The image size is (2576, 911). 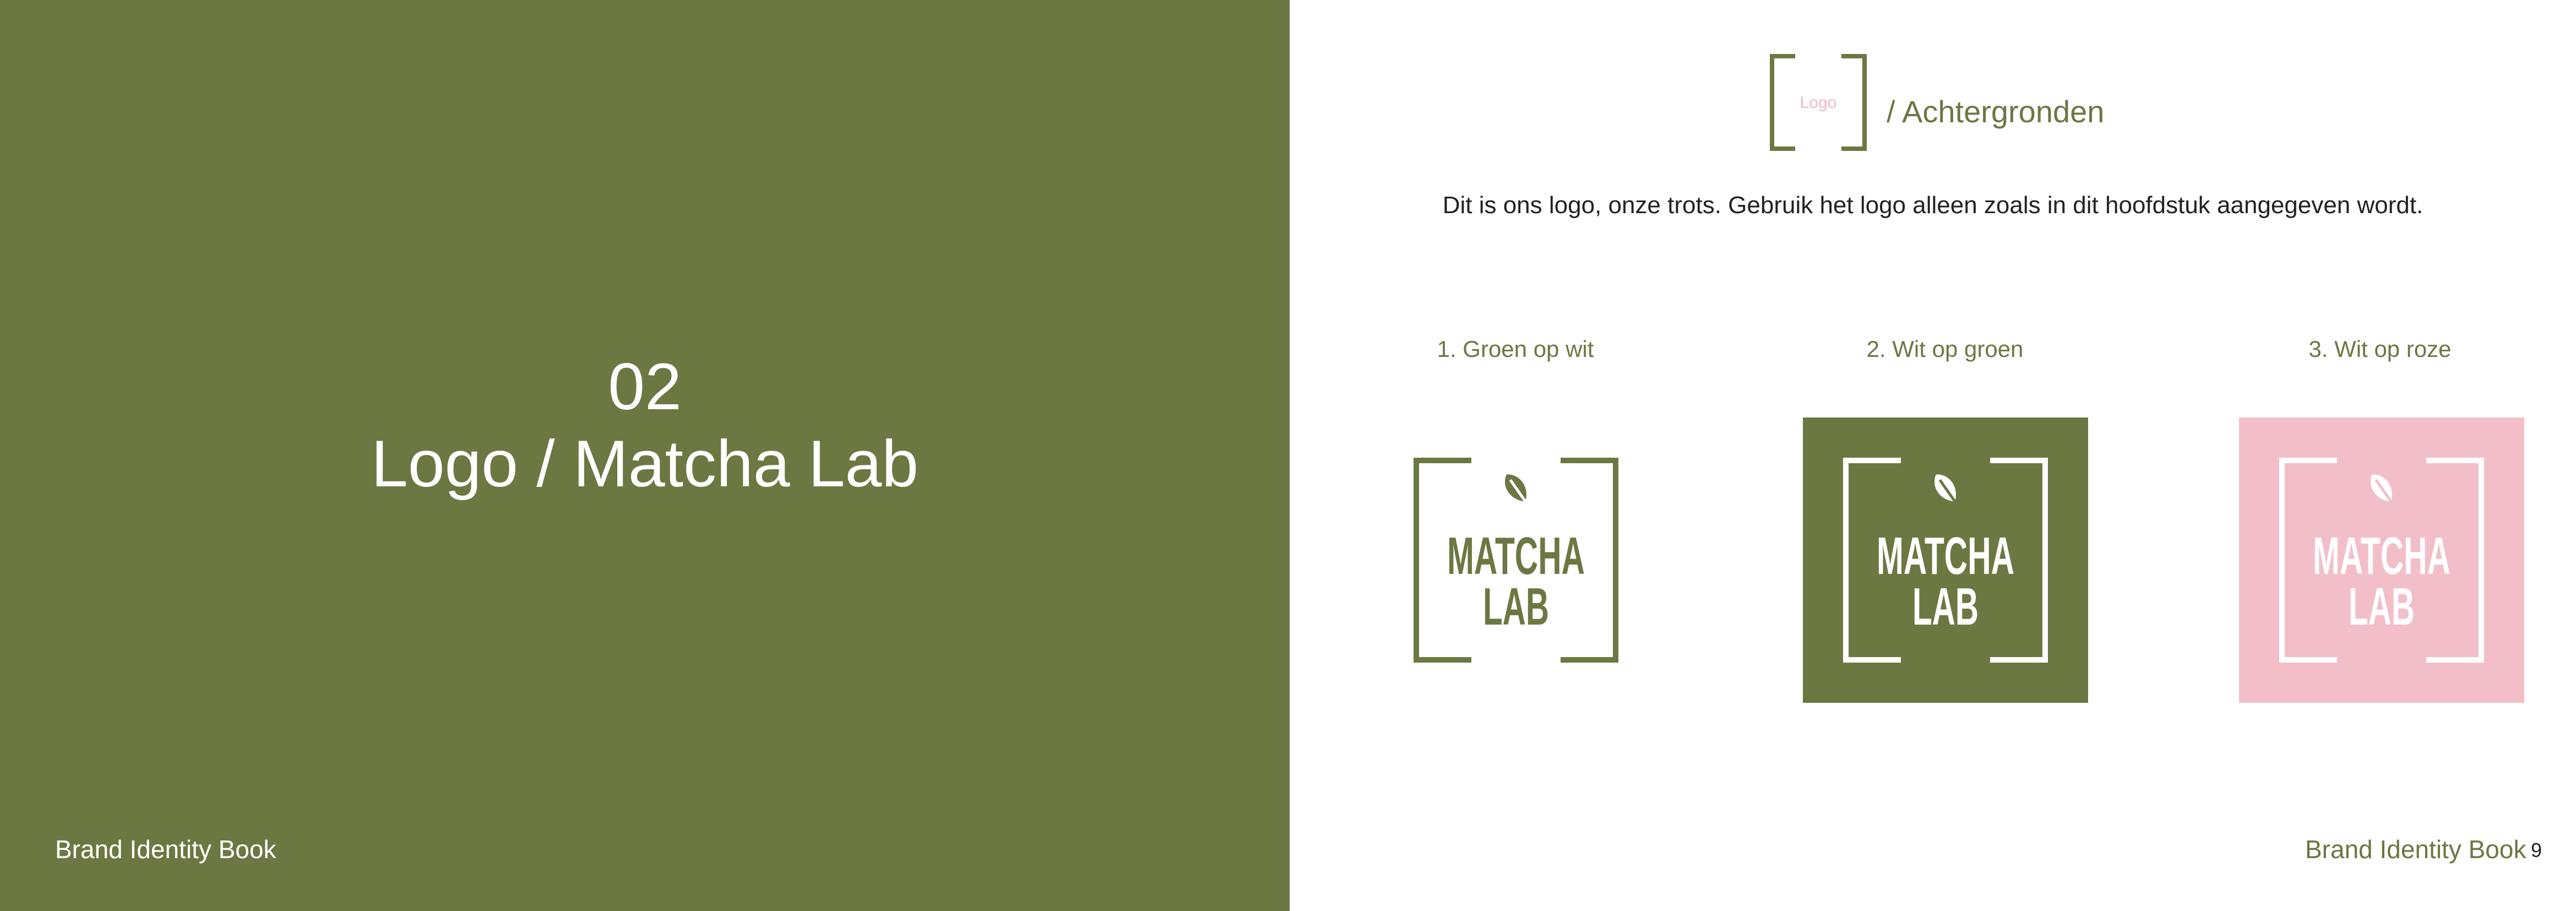 I want to click on footer-right: Brand Identity Book, so click(x=2415, y=849).